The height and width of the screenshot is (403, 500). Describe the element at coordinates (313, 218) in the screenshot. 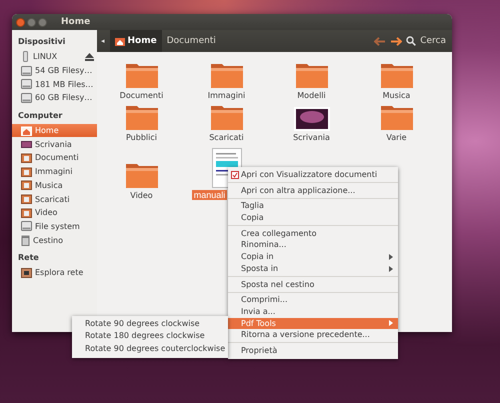

I see `menu-item: Copia` at that location.